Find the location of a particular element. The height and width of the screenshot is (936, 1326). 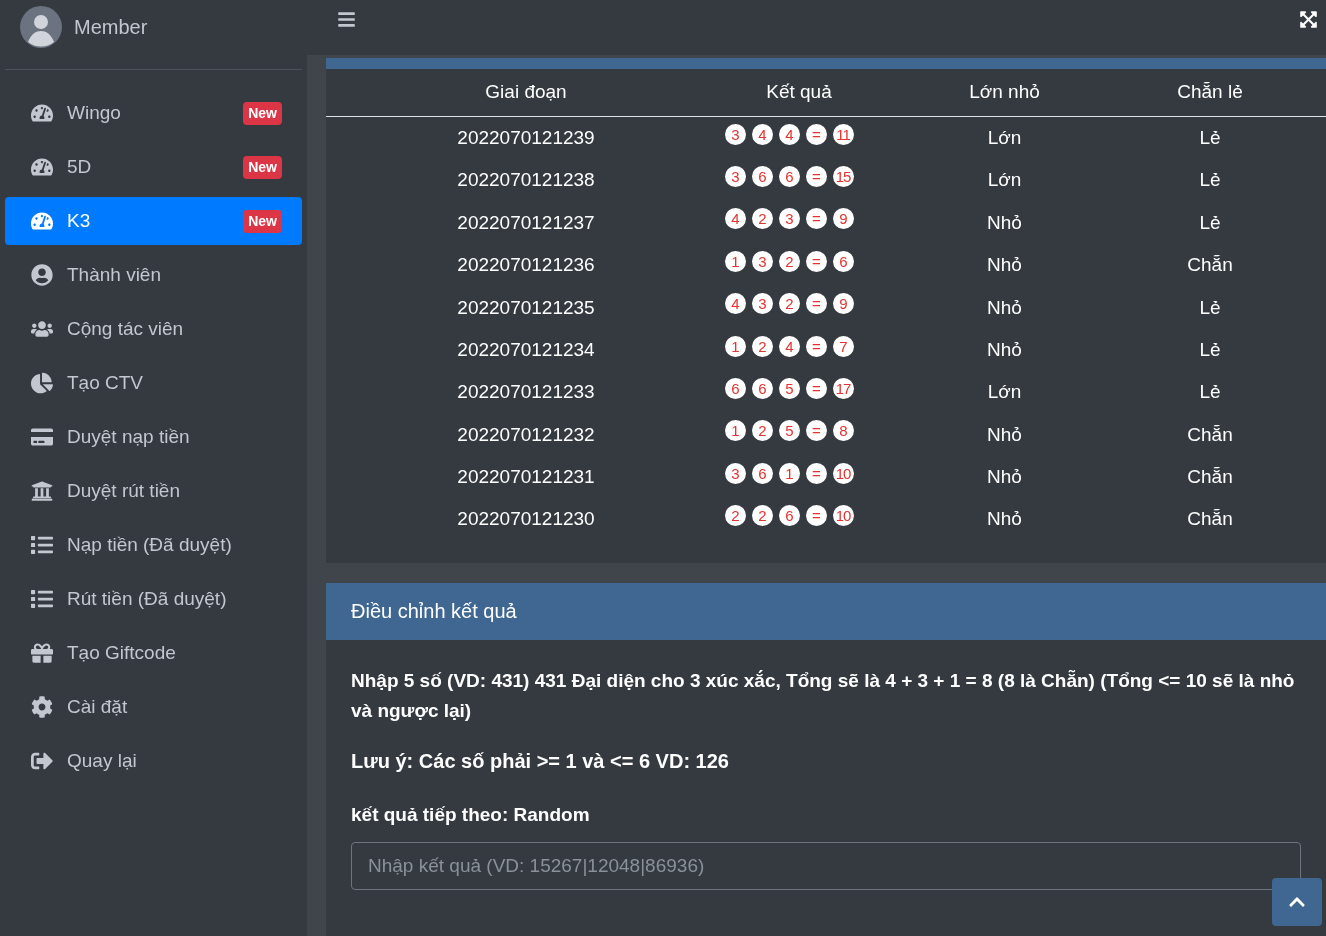

pie-chart-icon is located at coordinates (41, 383).